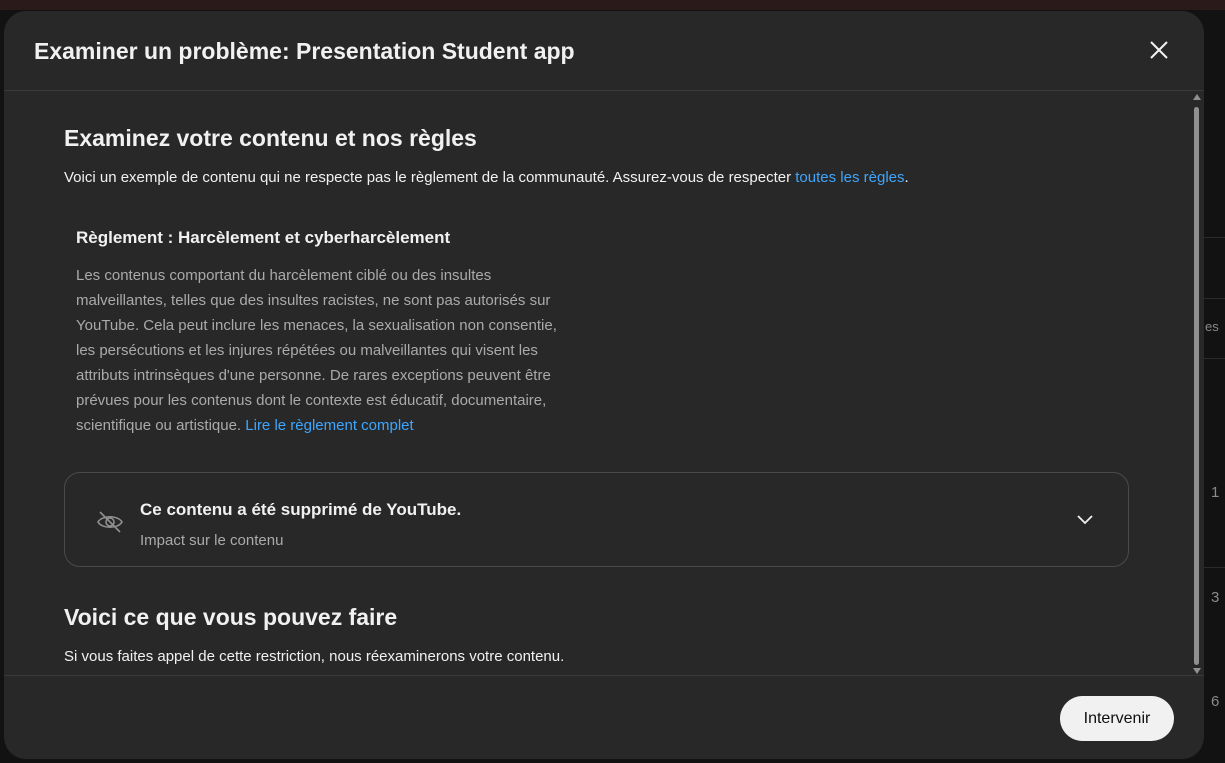 This screenshot has height=763, width=1225. I want to click on take-action-button: Intervenir, so click(1117, 718).